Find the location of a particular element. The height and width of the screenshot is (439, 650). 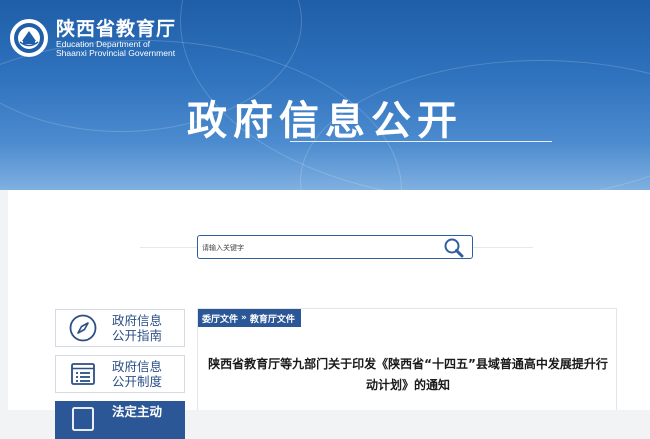

article-title-line: 动计划》的通知 is located at coordinates (407, 385).